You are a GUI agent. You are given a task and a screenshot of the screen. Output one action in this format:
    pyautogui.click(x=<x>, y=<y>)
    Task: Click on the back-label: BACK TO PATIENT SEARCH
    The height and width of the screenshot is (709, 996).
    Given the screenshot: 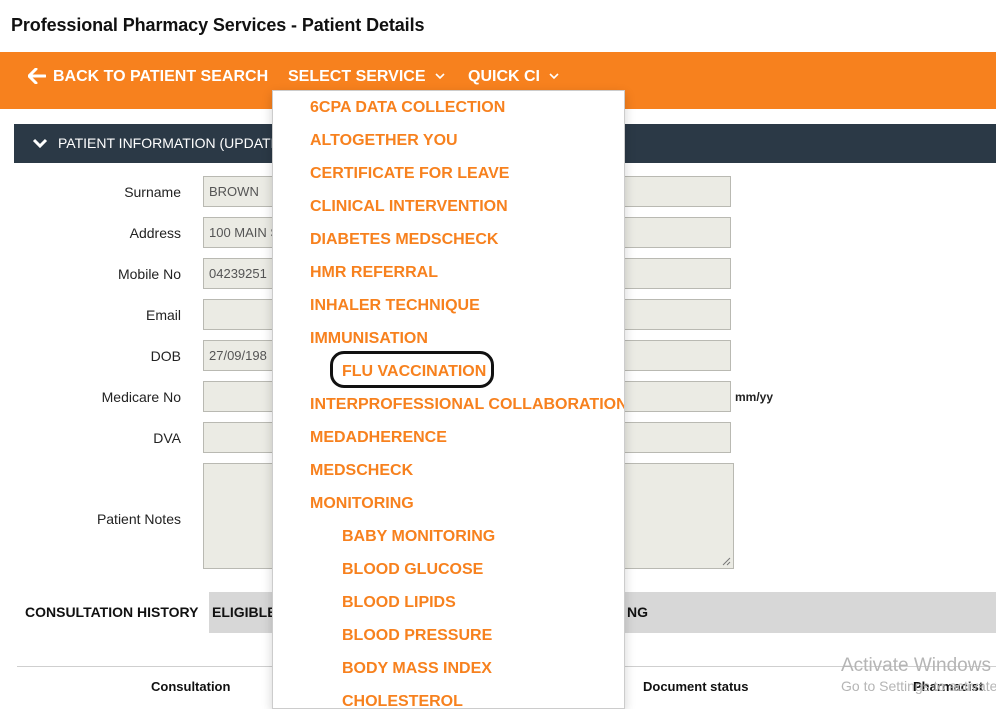 What is the action you would take?
    pyautogui.click(x=161, y=76)
    